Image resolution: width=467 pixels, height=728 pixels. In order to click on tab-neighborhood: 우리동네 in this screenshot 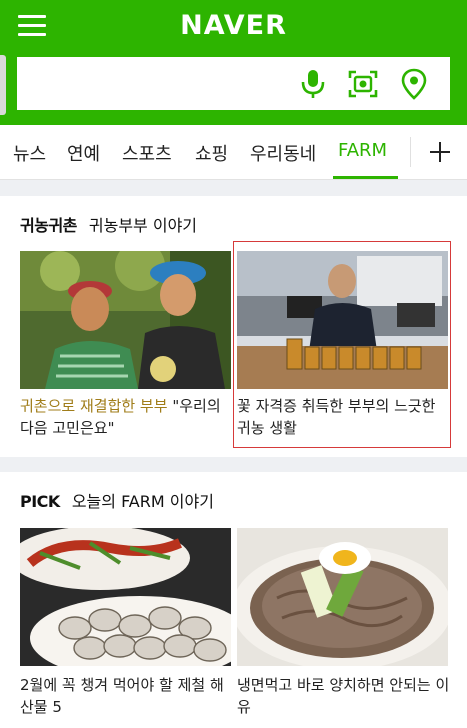, I will do `click(283, 153)`.